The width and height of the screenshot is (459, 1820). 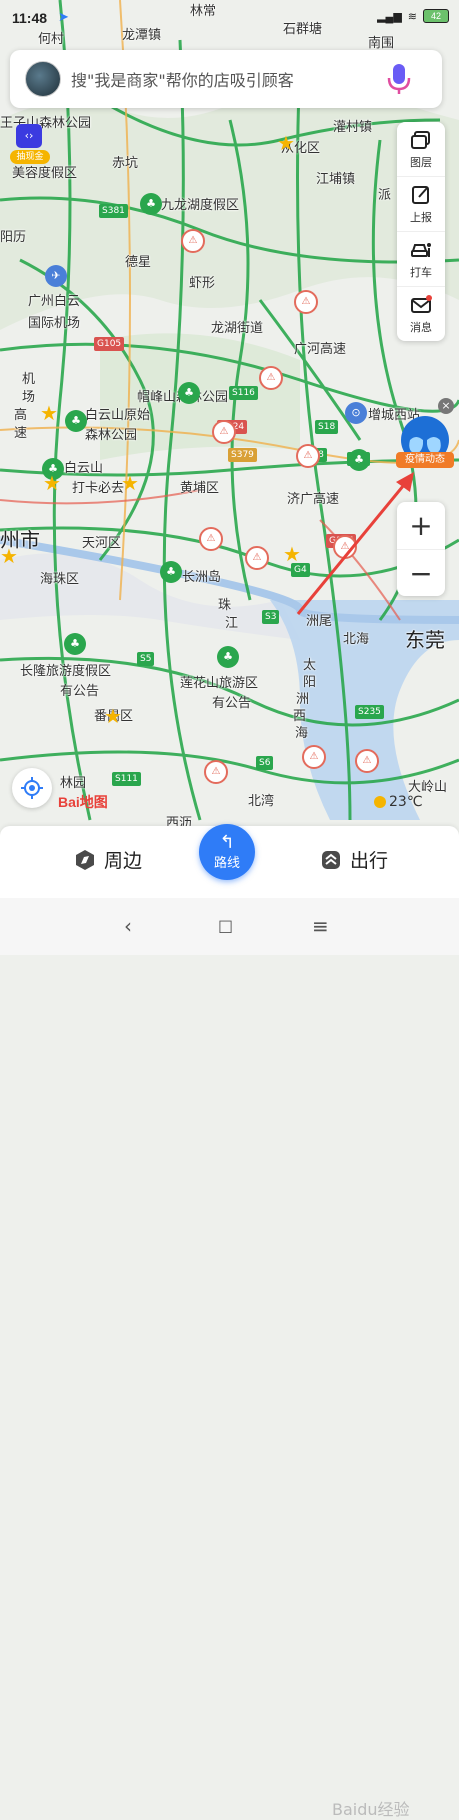 I want to click on location-arrow-icon: ➤, so click(x=63, y=16).